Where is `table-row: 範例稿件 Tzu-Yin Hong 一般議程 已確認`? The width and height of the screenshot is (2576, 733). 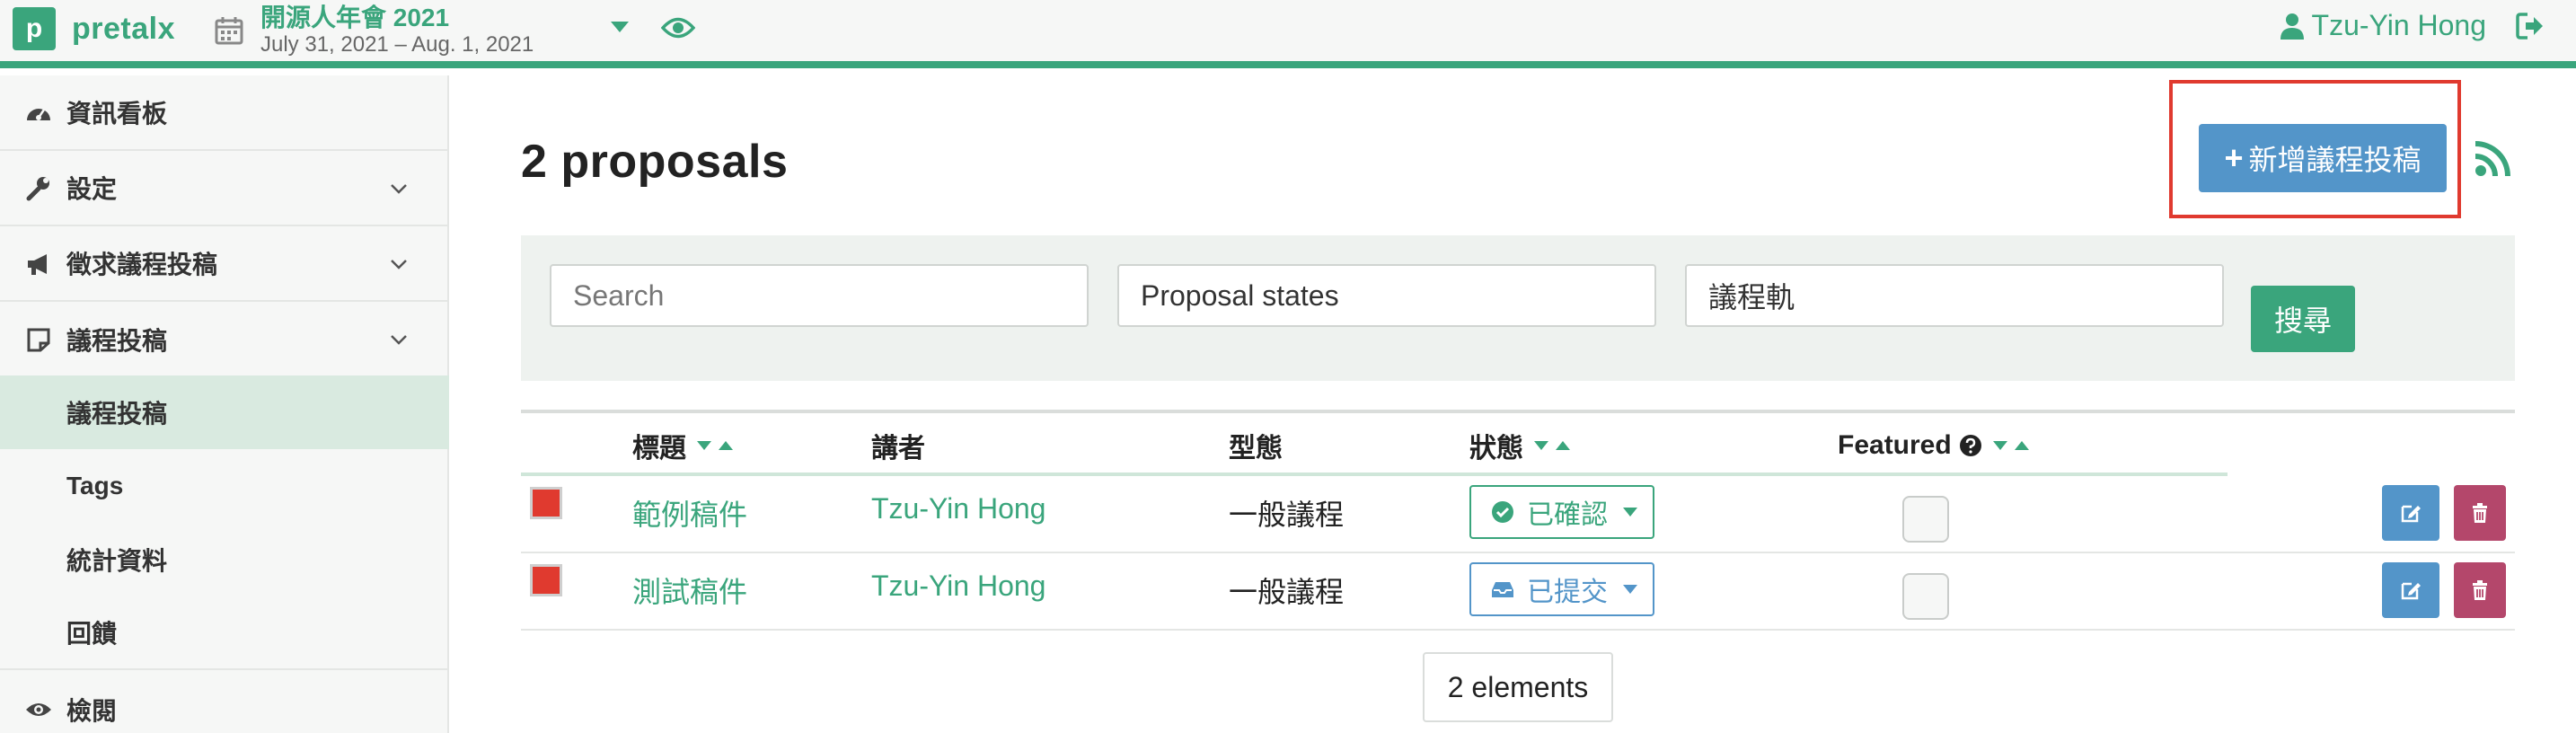 table-row: 範例稿件 Tzu-Yin Hong 一般議程 已確認 is located at coordinates (1518, 514).